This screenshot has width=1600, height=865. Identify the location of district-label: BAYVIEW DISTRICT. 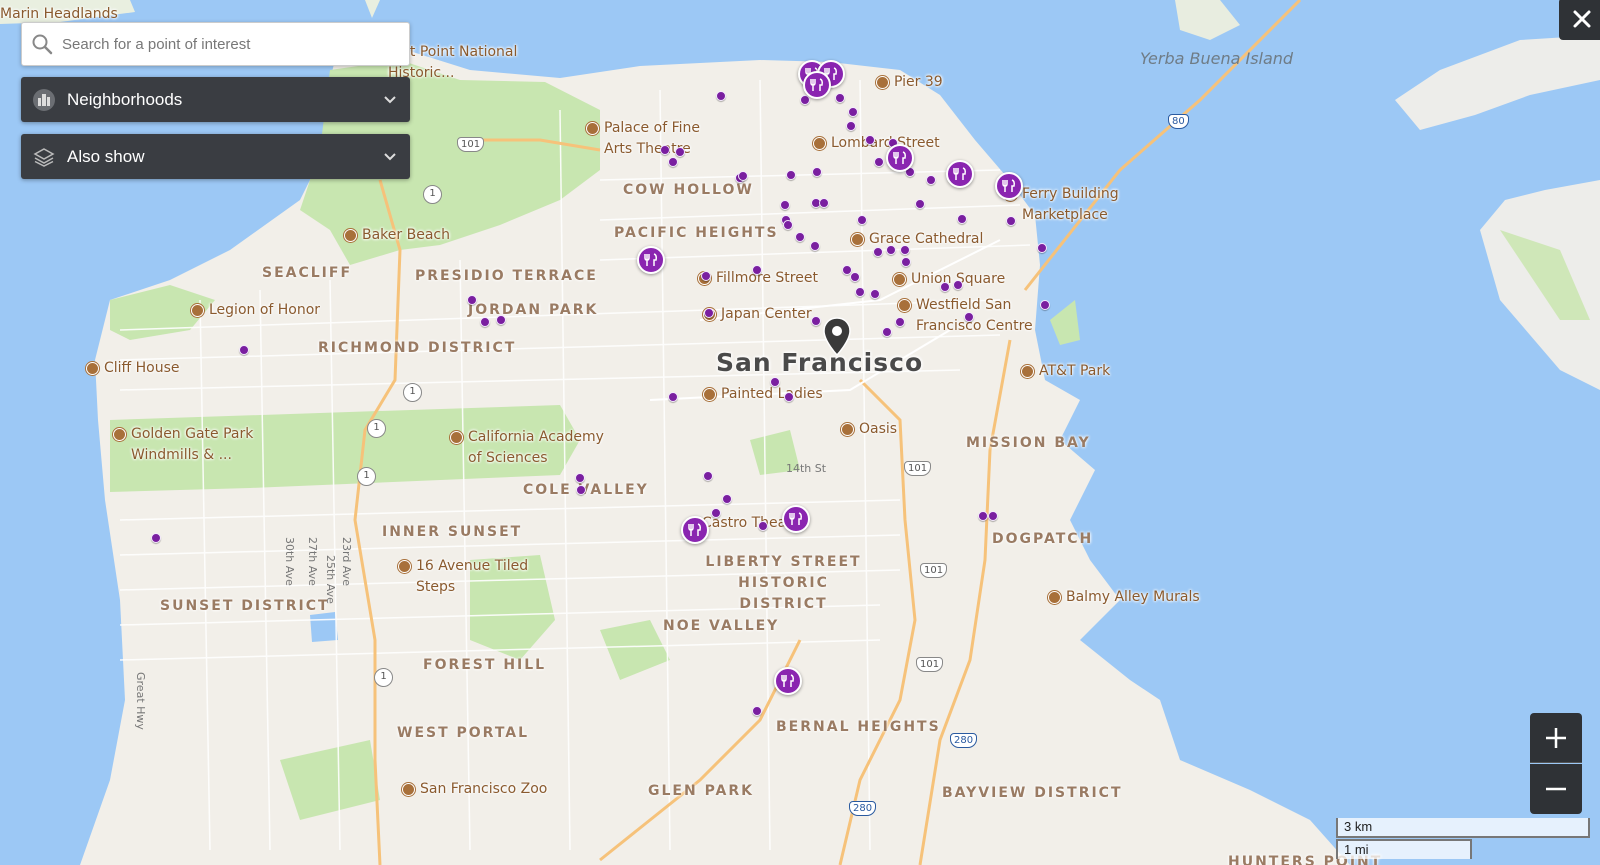
(1032, 793).